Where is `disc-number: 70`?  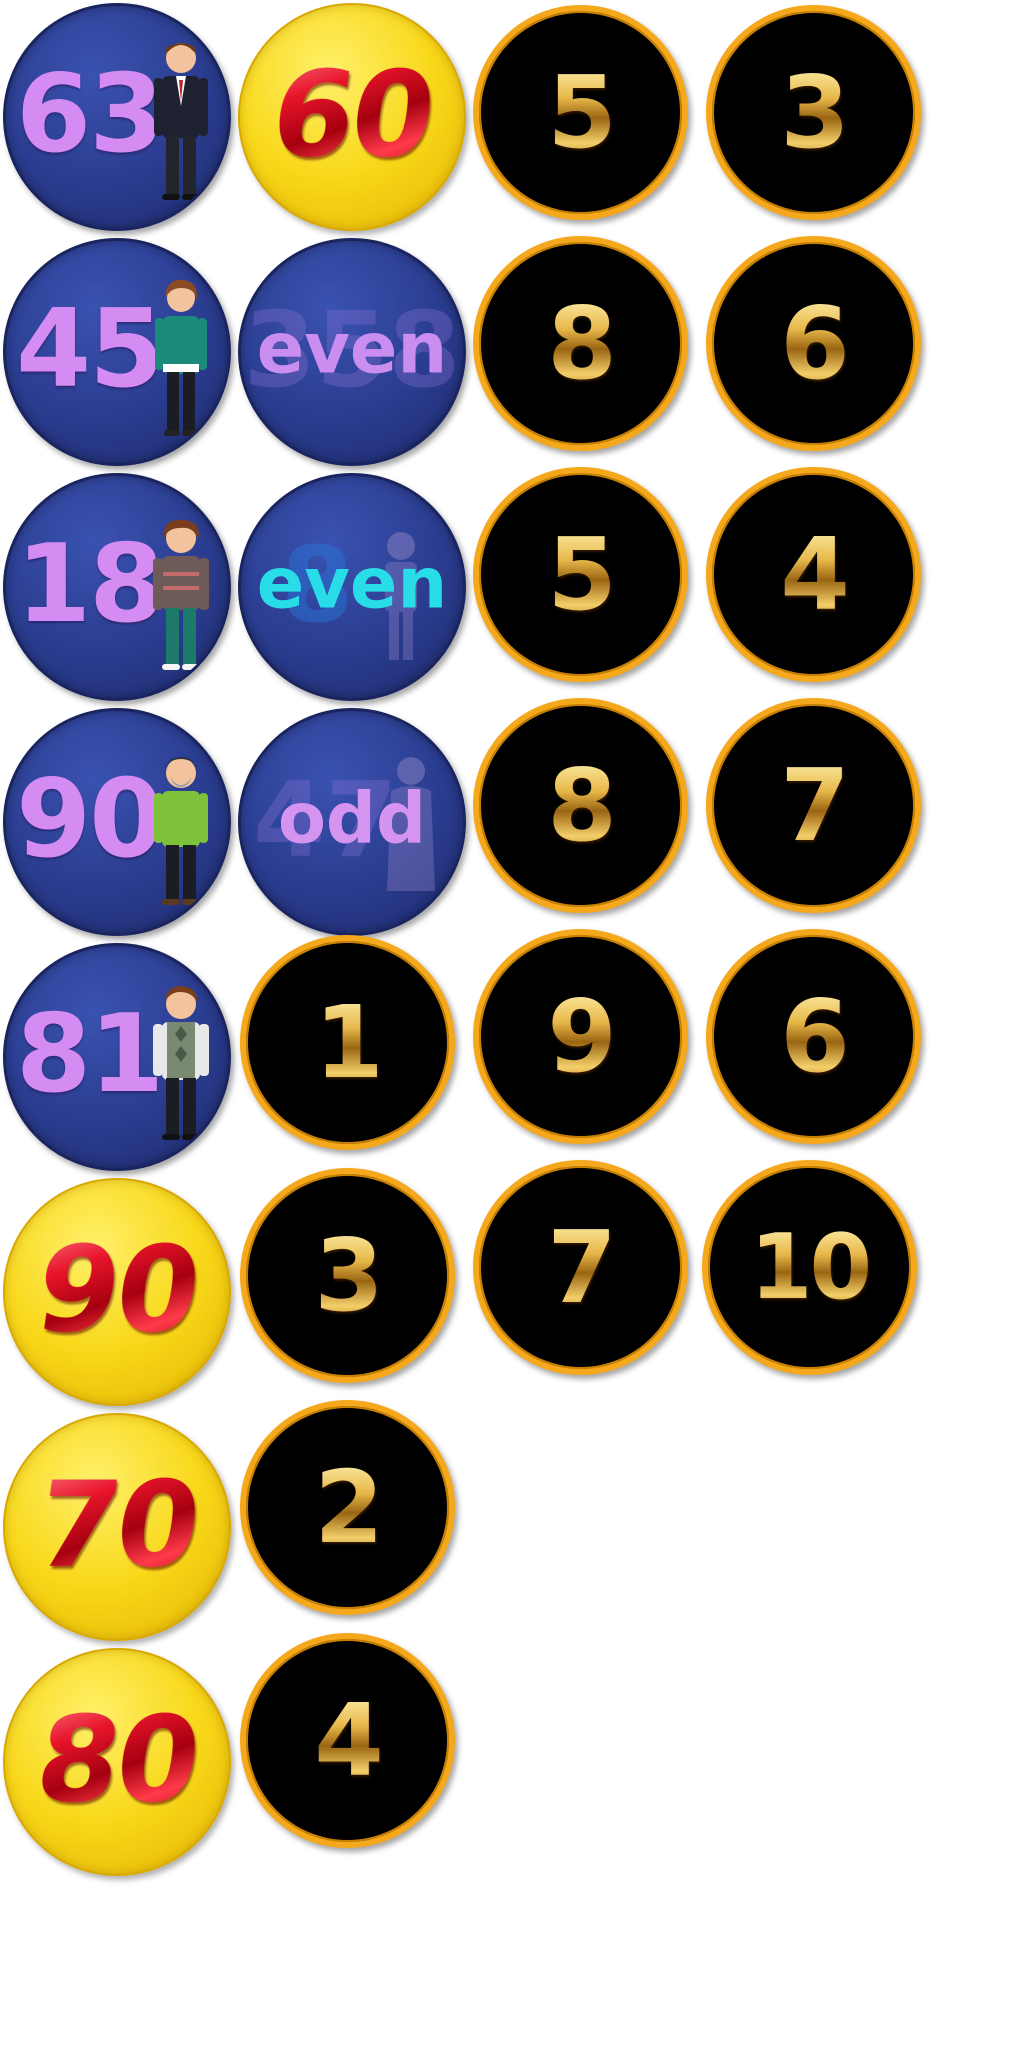
disc-number: 70 is located at coordinates (117, 1525).